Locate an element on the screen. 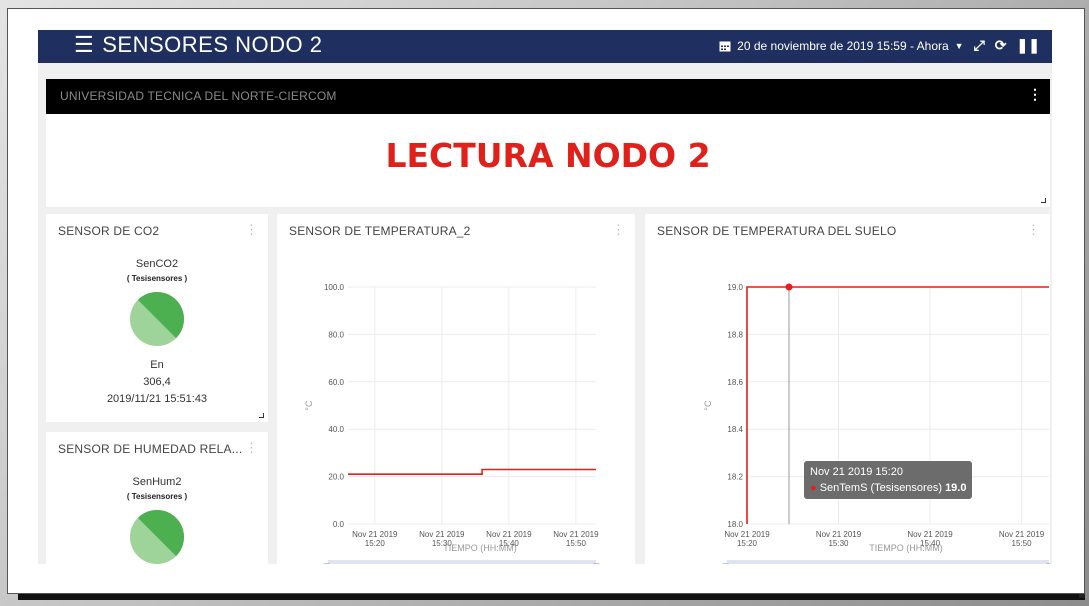 Image resolution: width=1089 pixels, height=606 pixels. humidity-sensor-group: ( Tesisensores ) is located at coordinates (157, 496).